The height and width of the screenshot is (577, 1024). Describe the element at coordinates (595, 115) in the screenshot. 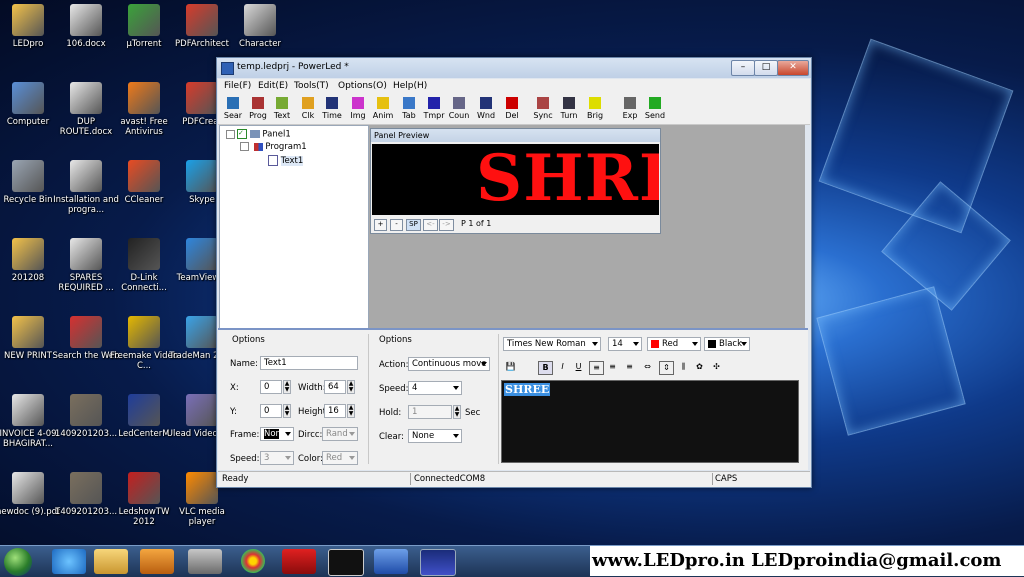

I see `toolbar-label: Brig` at that location.